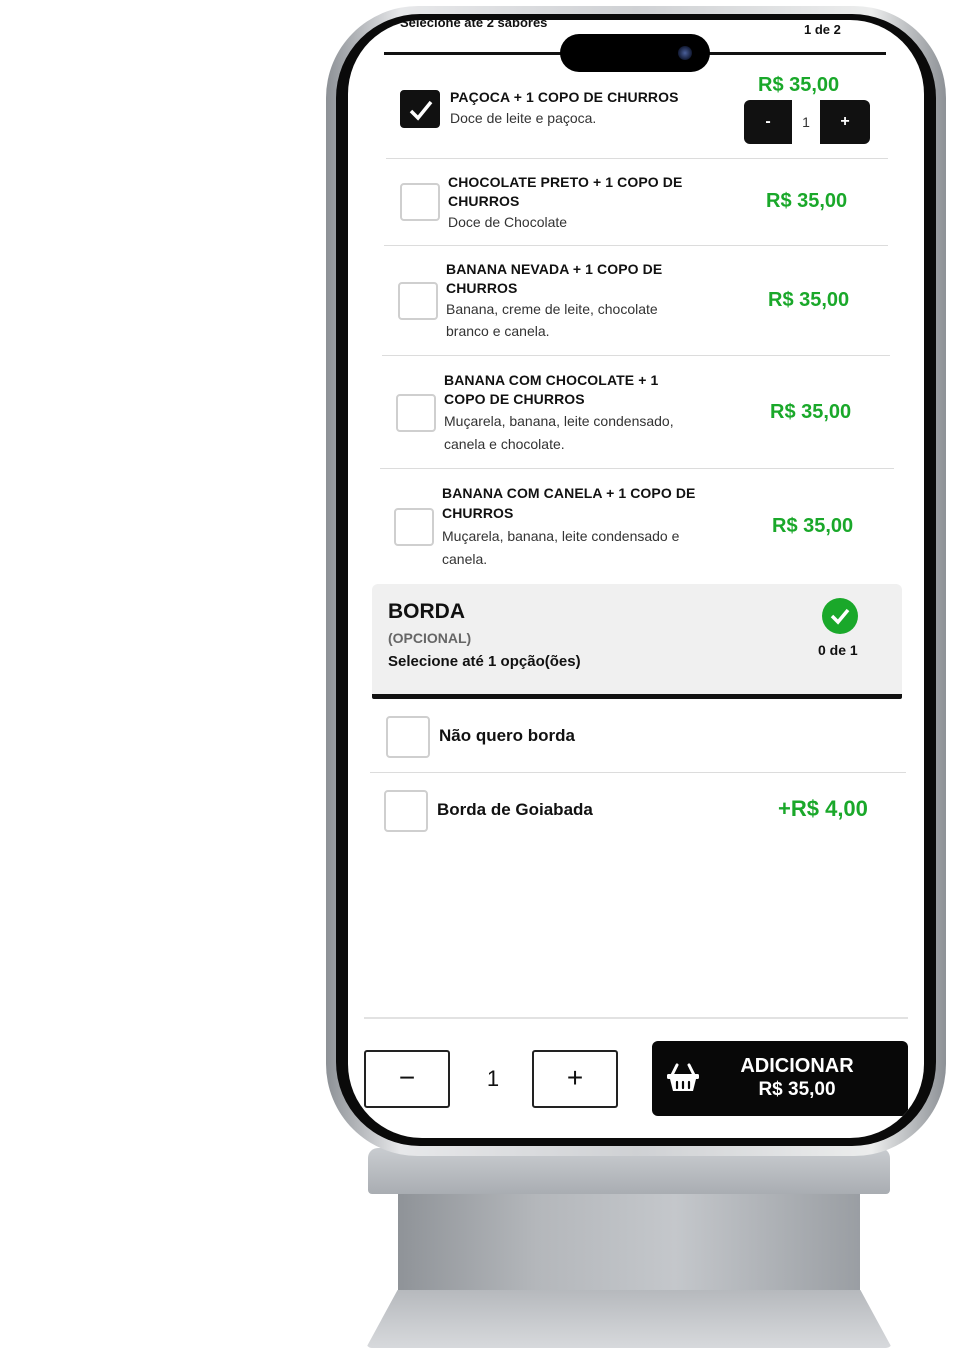  Describe the element at coordinates (465, 559) in the screenshot. I see `flavor-description: canela.` at that location.